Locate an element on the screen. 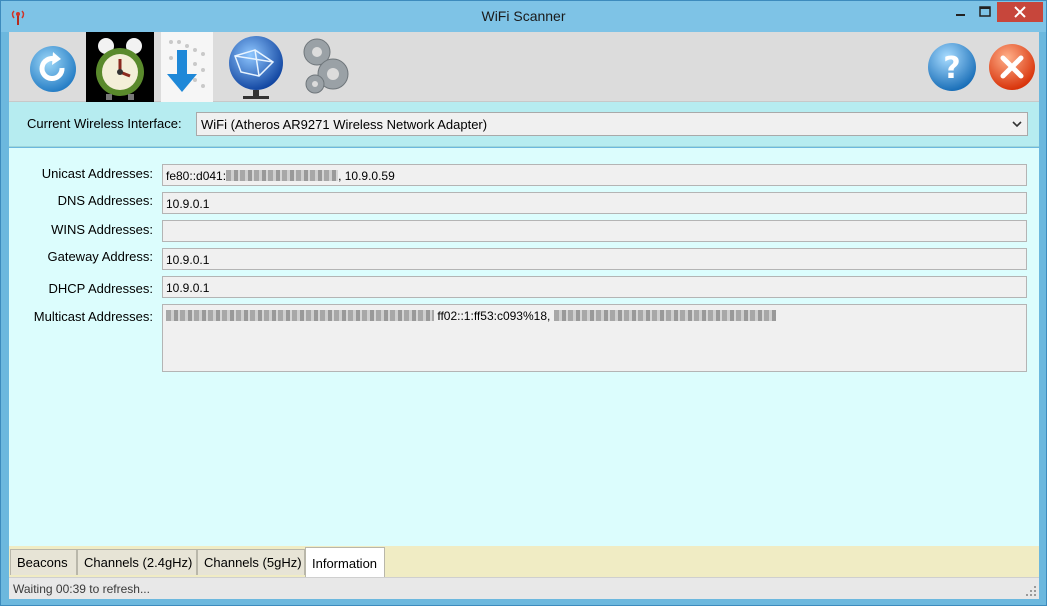  window-title: WiFi Scanner is located at coordinates (523, 16).